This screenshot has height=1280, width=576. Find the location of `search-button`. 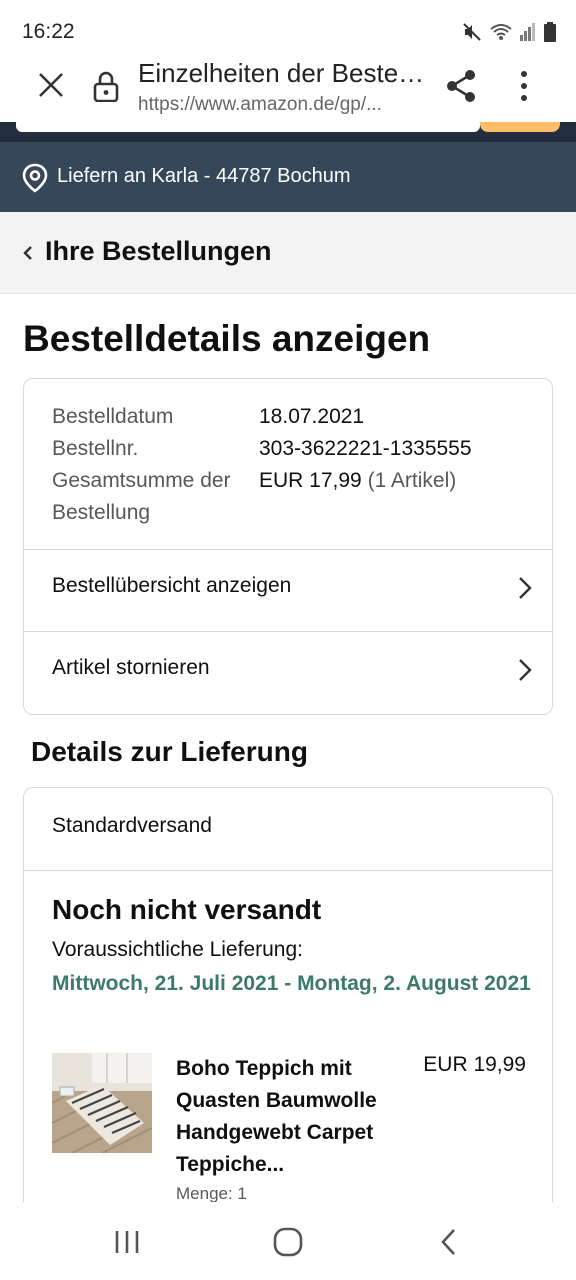

search-button is located at coordinates (520, 127).